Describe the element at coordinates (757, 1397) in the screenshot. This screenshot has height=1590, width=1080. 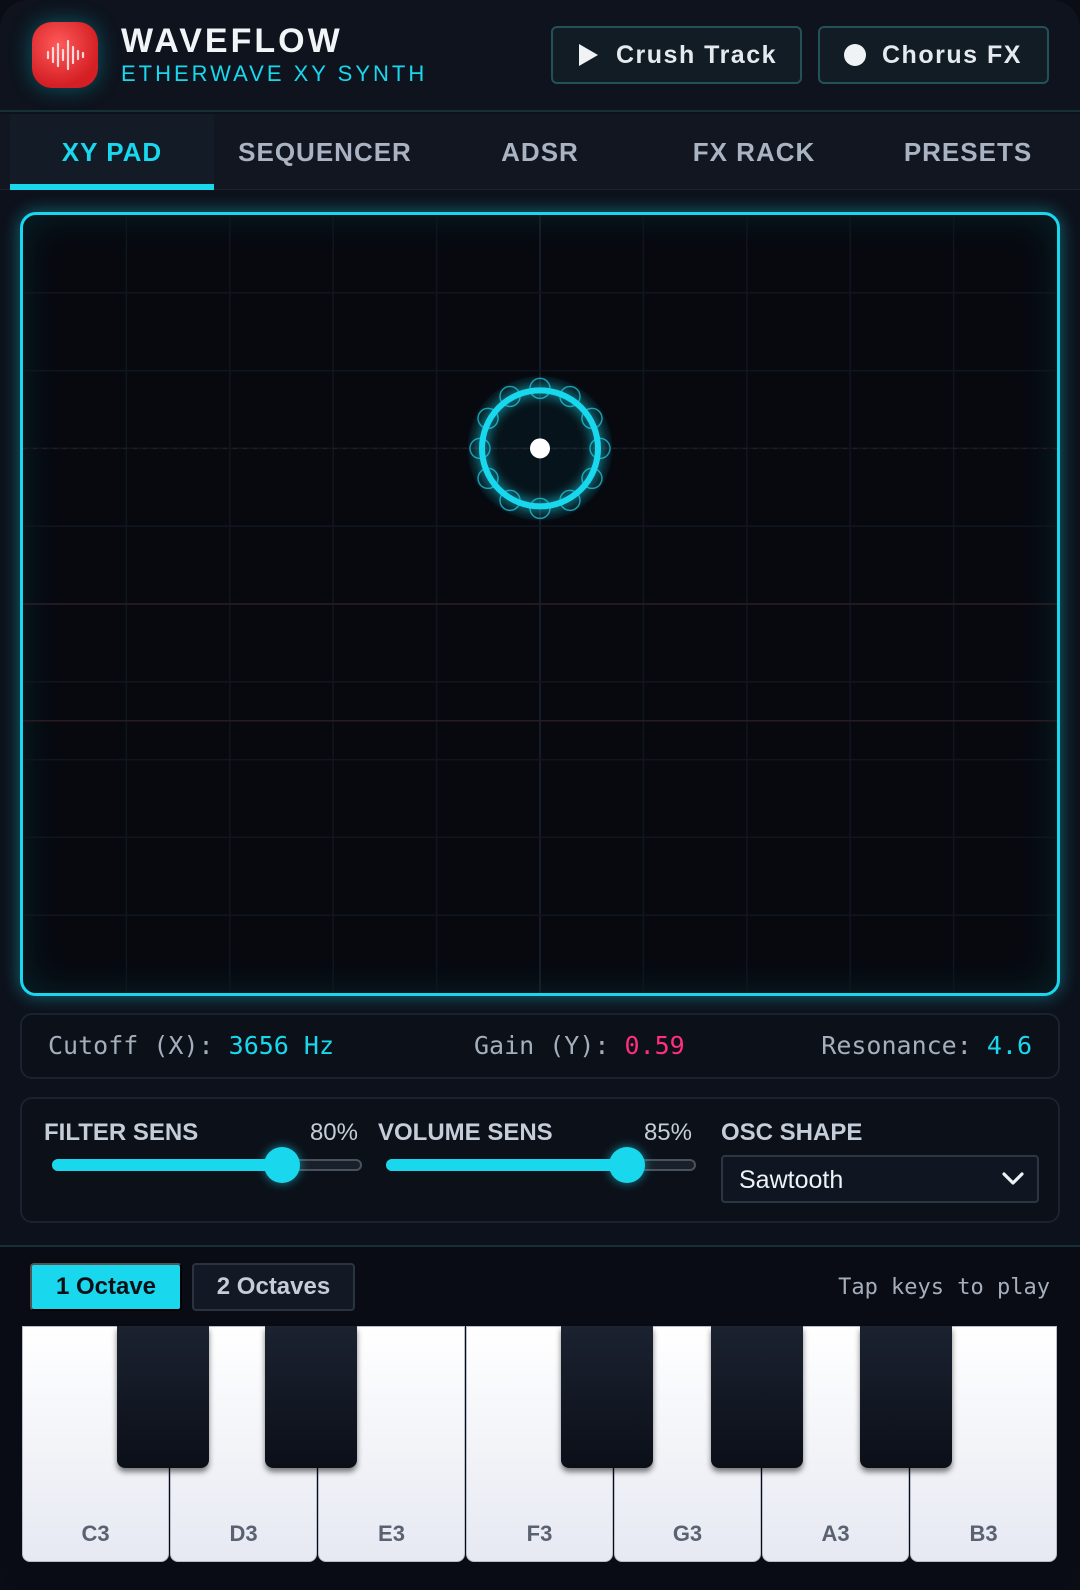
I see `piano-key-g-sharp3` at that location.